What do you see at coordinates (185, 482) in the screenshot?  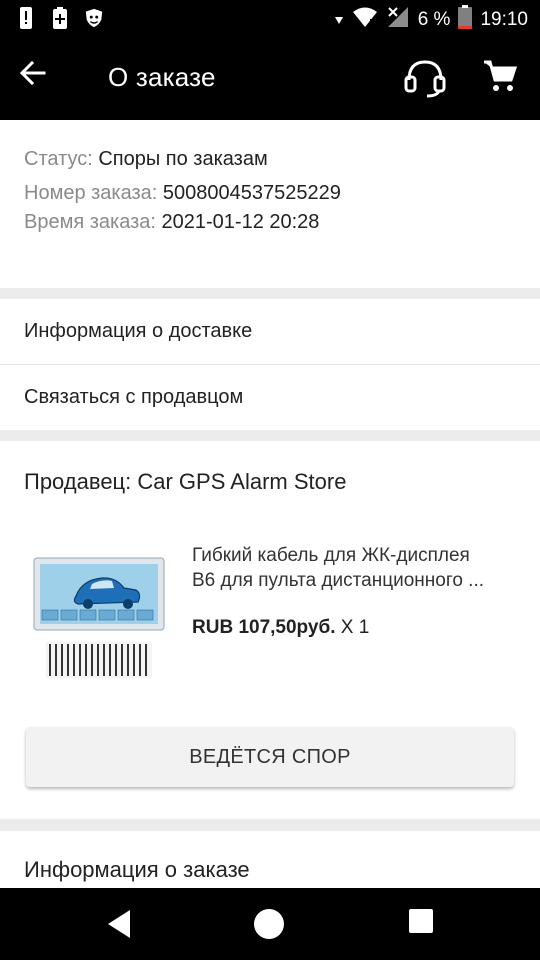 I see `seller-name: Продавец: Car GPS Alarm Store` at bounding box center [185, 482].